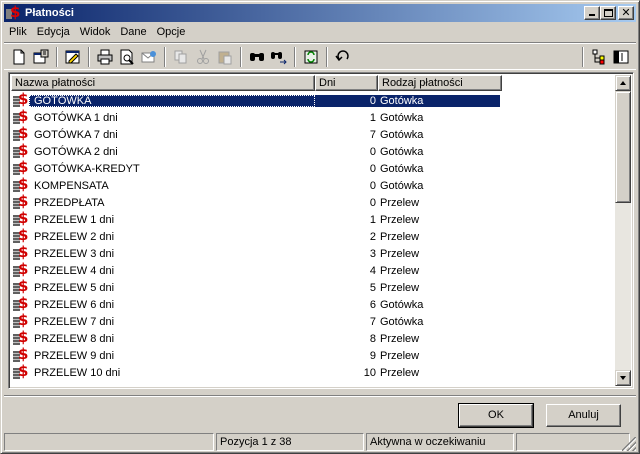 The image size is (640, 454). Describe the element at coordinates (290, 442) in the screenshot. I see `status-position: Pozycja 1 z 38` at that location.